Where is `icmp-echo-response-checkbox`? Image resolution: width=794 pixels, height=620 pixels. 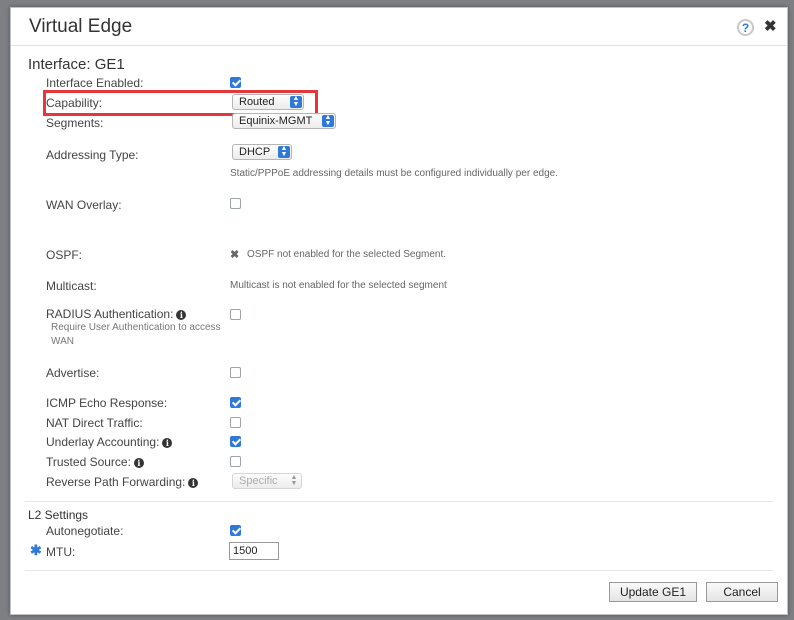 icmp-echo-response-checkbox is located at coordinates (235, 402).